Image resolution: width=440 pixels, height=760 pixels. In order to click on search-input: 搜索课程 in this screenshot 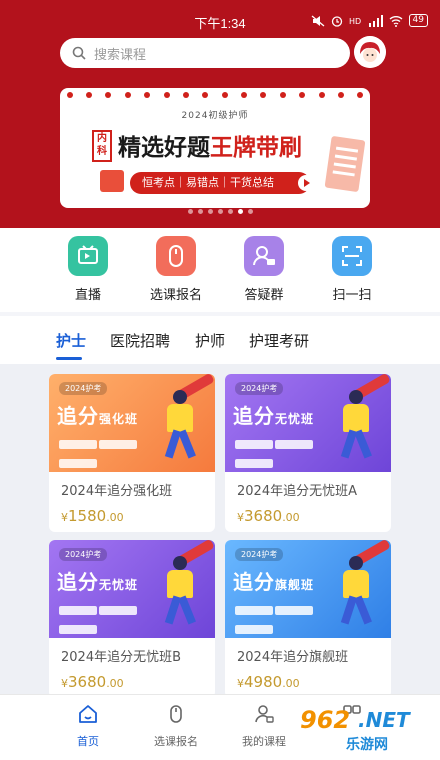, I will do `click(205, 53)`.